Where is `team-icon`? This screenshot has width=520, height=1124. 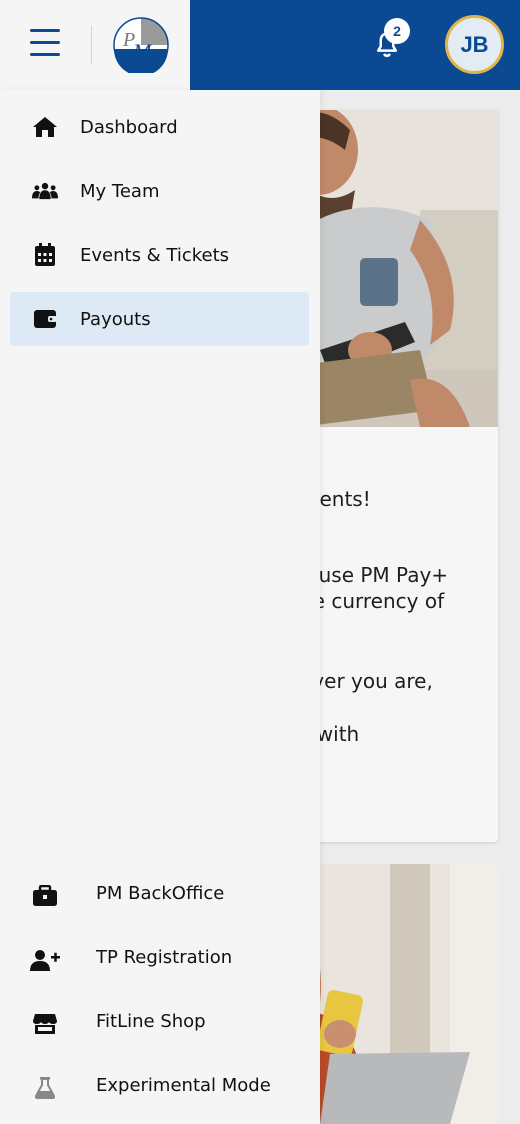 team-icon is located at coordinates (45, 191).